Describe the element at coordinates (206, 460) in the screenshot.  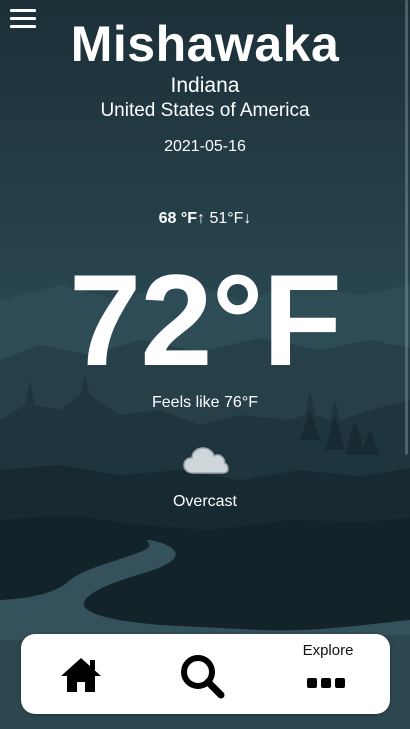
I see `cloud-icon` at that location.